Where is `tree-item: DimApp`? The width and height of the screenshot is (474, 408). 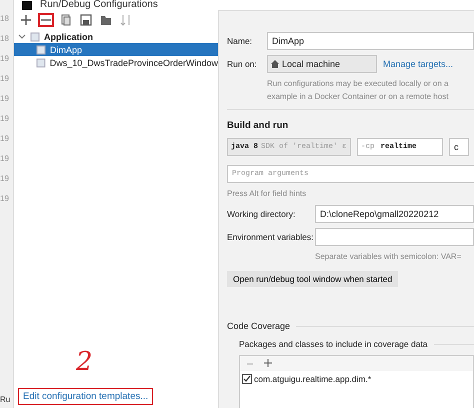
tree-item: DimApp is located at coordinates (116, 49).